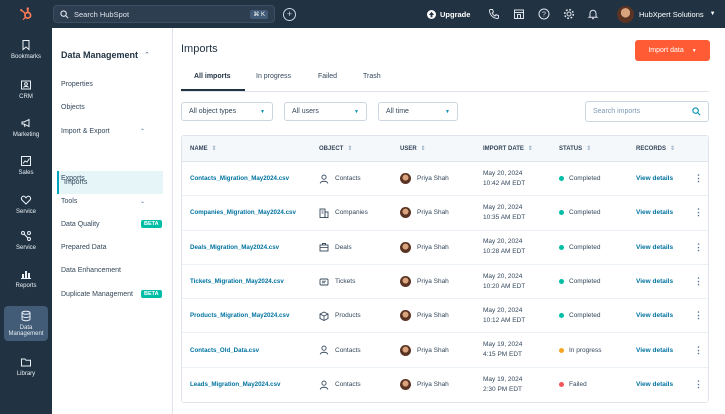 This screenshot has height=414, width=725. I want to click on menu-prepared-data: Prepared Data, so click(84, 247).